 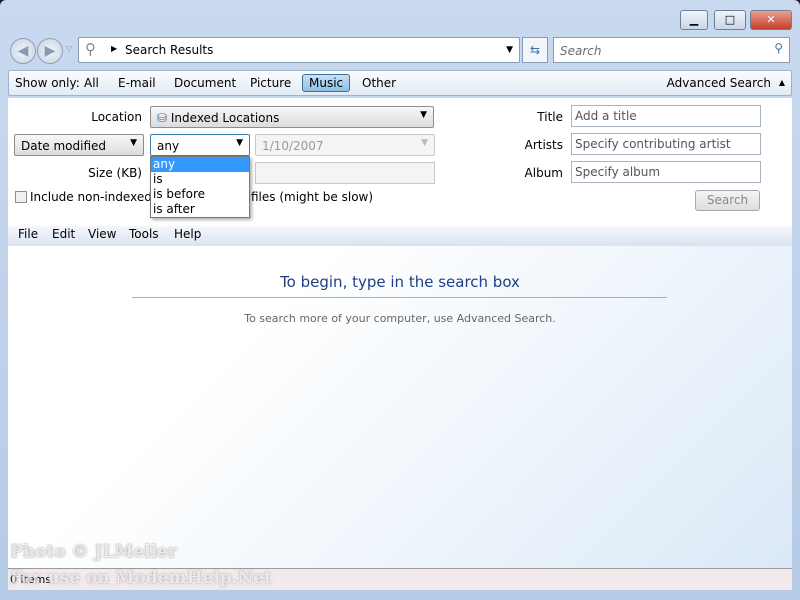 What do you see at coordinates (345, 173) in the screenshot?
I see `size-input` at bounding box center [345, 173].